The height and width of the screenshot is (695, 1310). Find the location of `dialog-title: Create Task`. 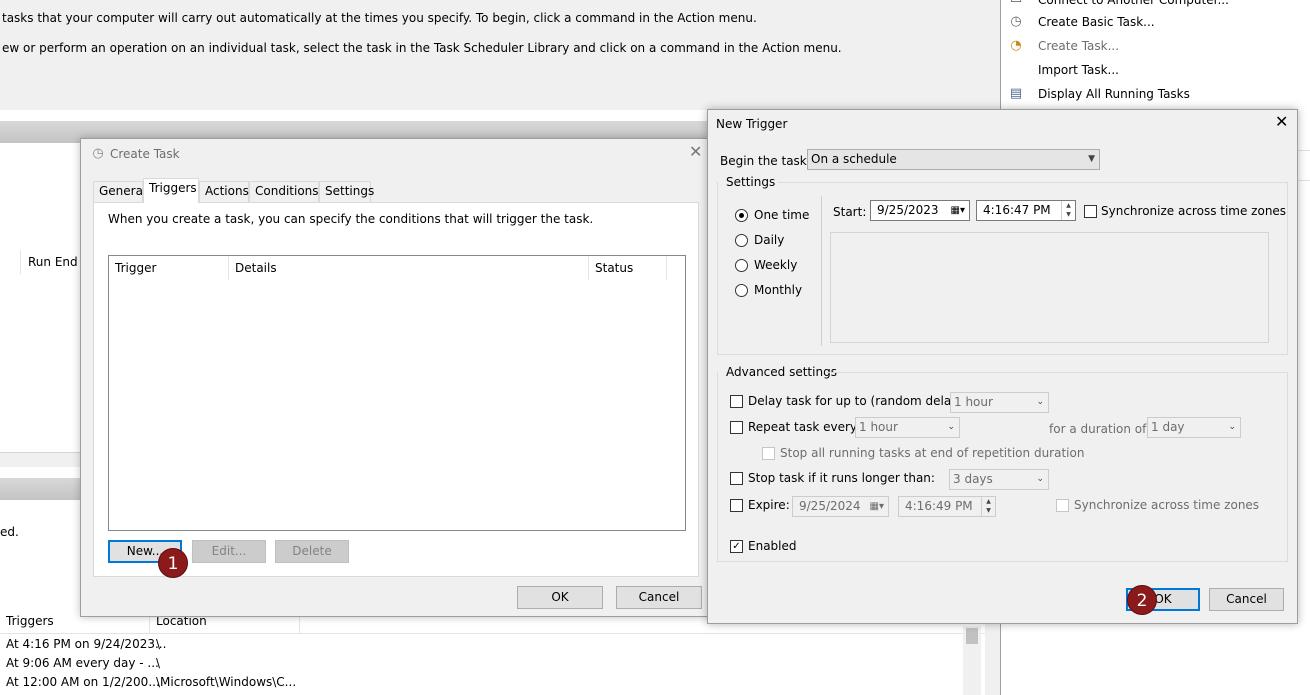

dialog-title: Create Task is located at coordinates (145, 154).